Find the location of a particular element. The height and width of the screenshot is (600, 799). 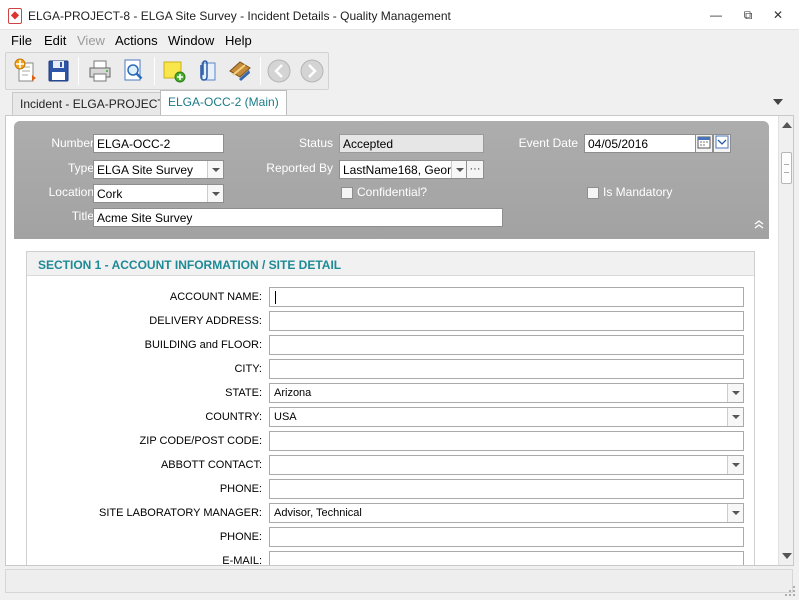

scroll-down-icon is located at coordinates (787, 556).